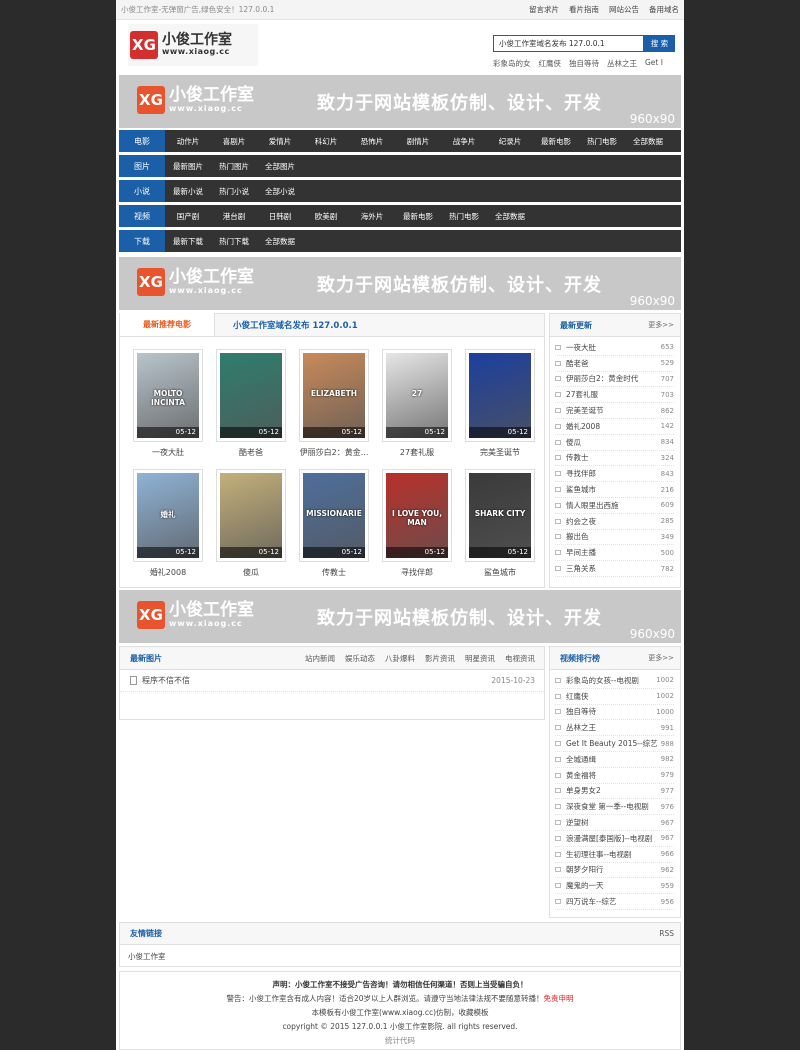 This screenshot has width=800, height=1050. Describe the element at coordinates (613, 457) in the screenshot. I see `list-item-name: 传教士` at that location.